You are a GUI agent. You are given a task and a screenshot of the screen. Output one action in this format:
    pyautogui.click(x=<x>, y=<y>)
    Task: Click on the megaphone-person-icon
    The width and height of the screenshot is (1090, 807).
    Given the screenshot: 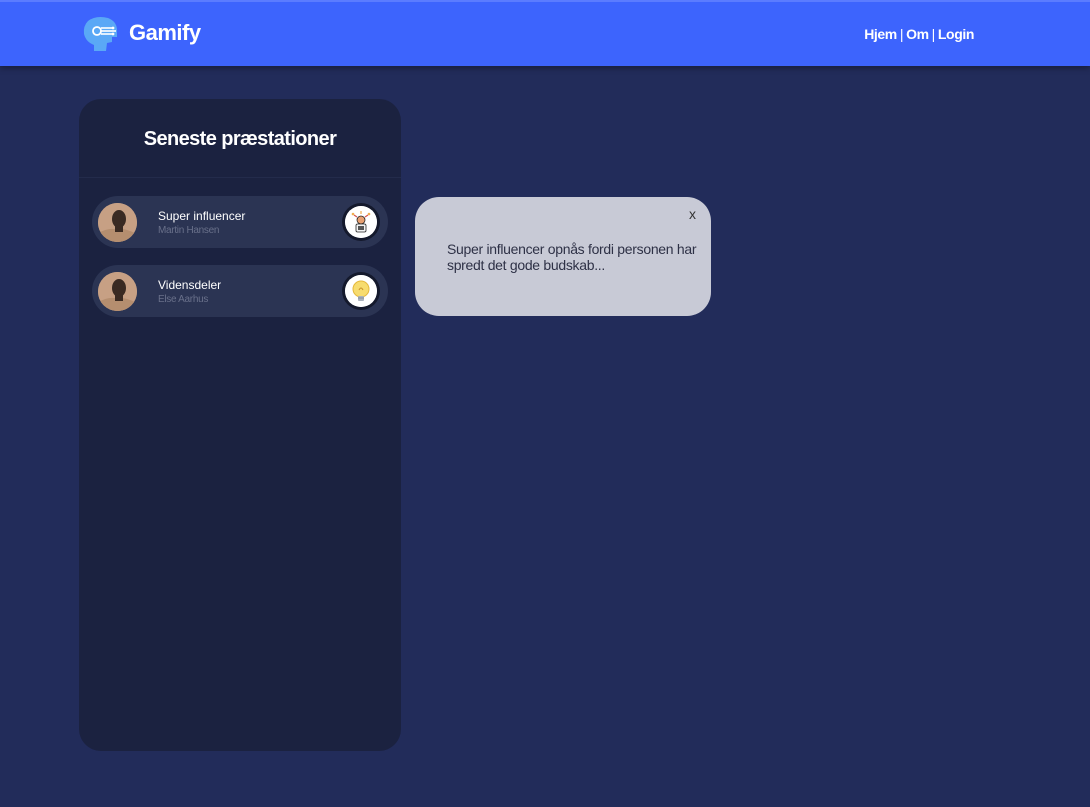 What is the action you would take?
    pyautogui.click(x=361, y=222)
    